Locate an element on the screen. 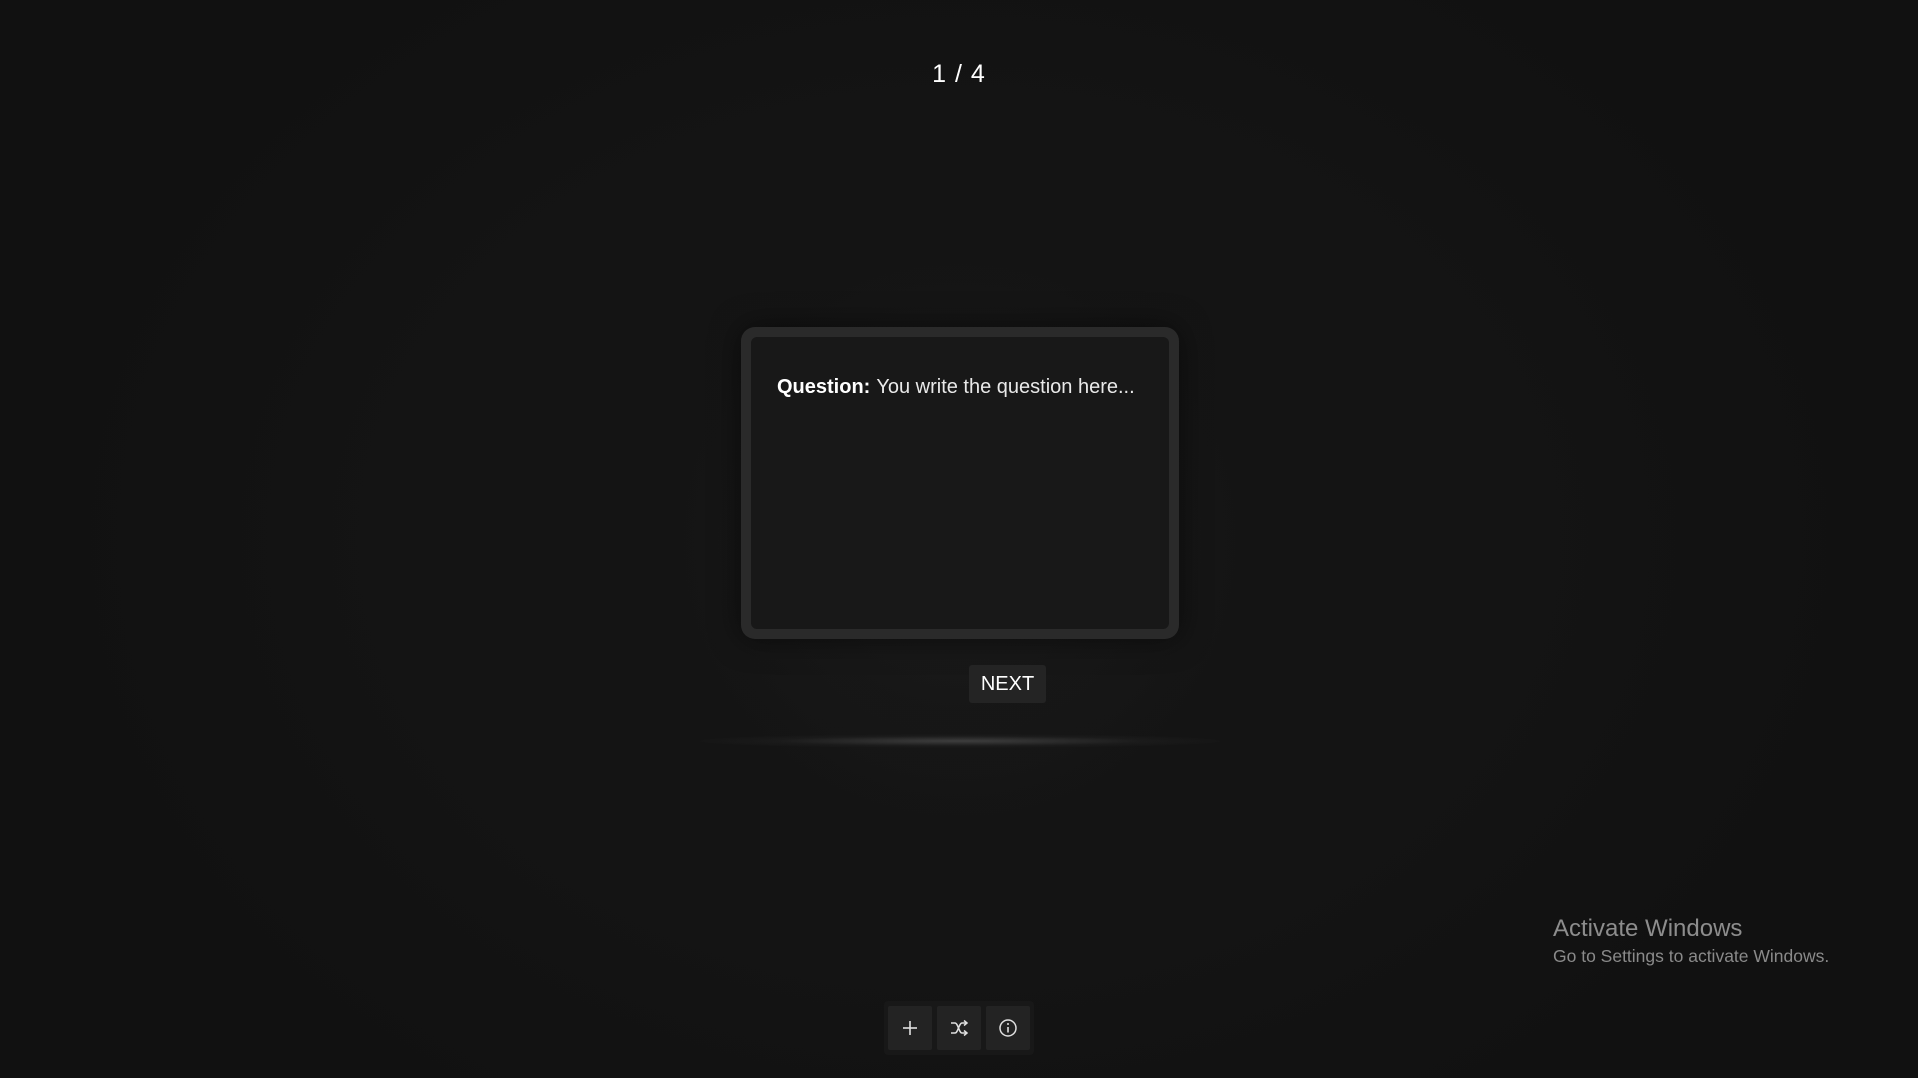 The height and width of the screenshot is (1078, 1918). plus-icon is located at coordinates (910, 1028).